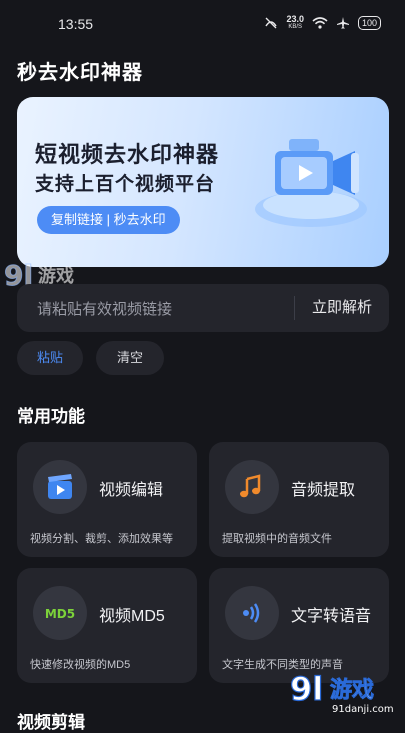 The image size is (405, 733). I want to click on svg-text: MD5, so click(60, 614).